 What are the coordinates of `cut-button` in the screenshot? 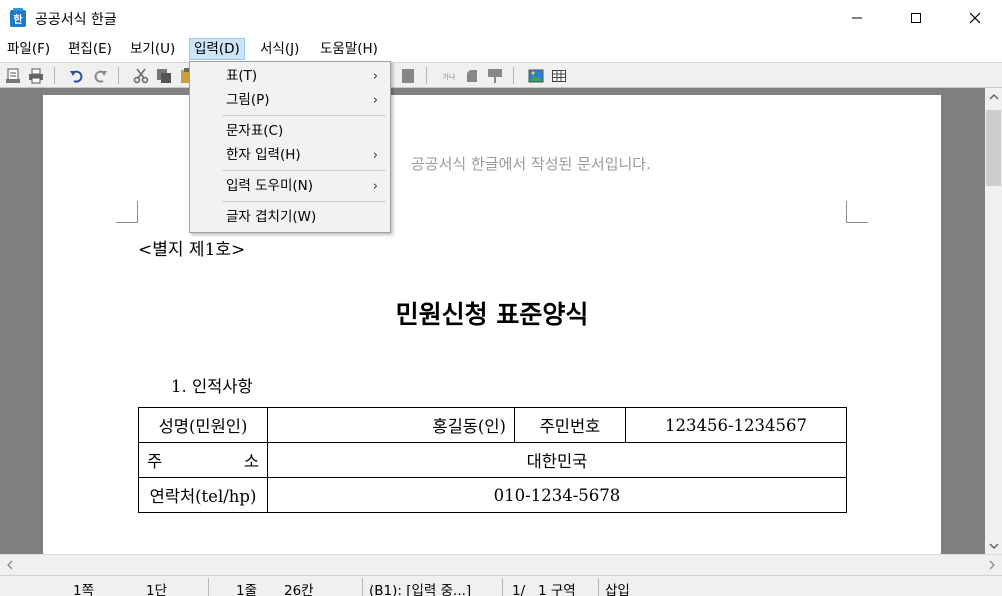 It's located at (141, 75).